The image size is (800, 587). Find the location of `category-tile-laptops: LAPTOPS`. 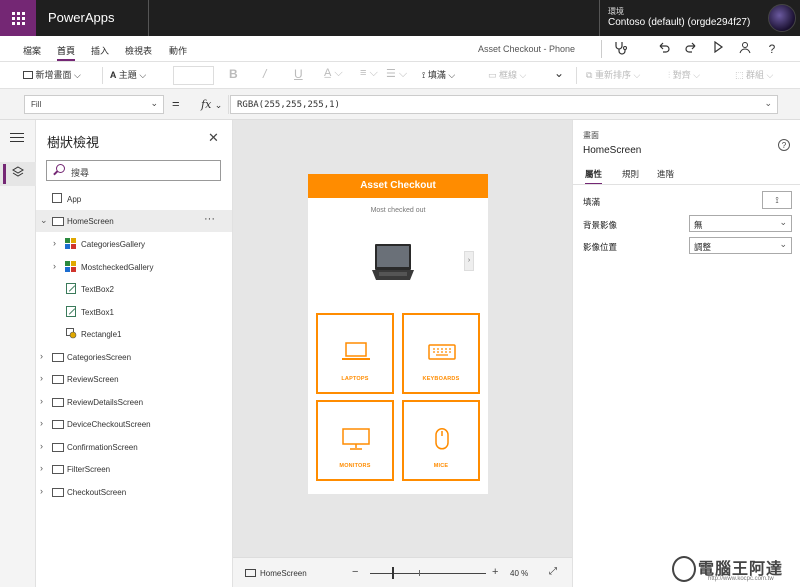

category-tile-laptops: LAPTOPS is located at coordinates (355, 353).